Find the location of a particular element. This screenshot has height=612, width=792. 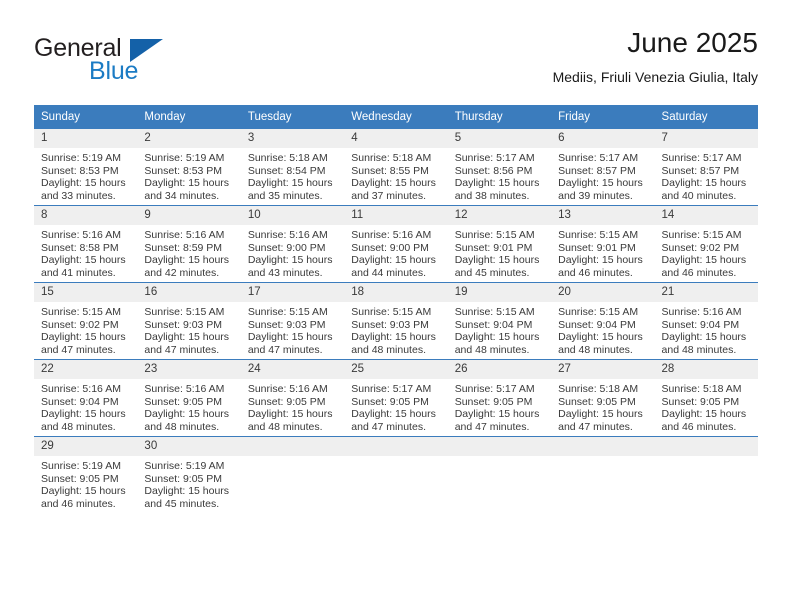

day-number: 2 is located at coordinates (189, 138).